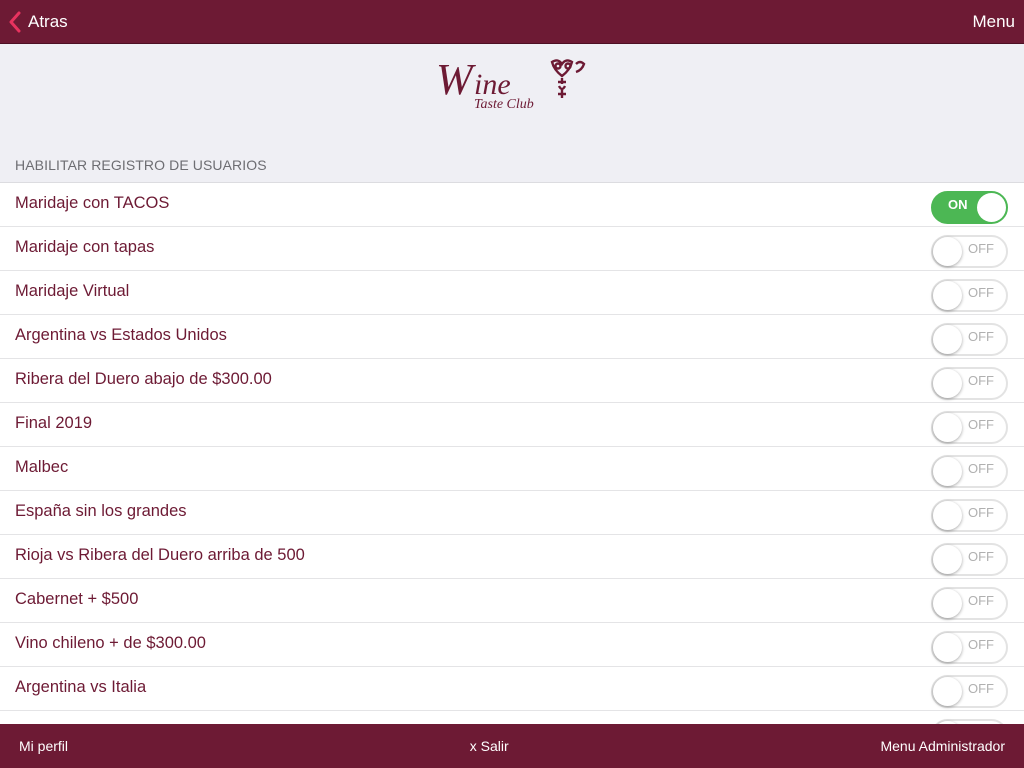  What do you see at coordinates (143, 379) in the screenshot?
I see `item-label: Ribera del Duero abajo de $300.00` at bounding box center [143, 379].